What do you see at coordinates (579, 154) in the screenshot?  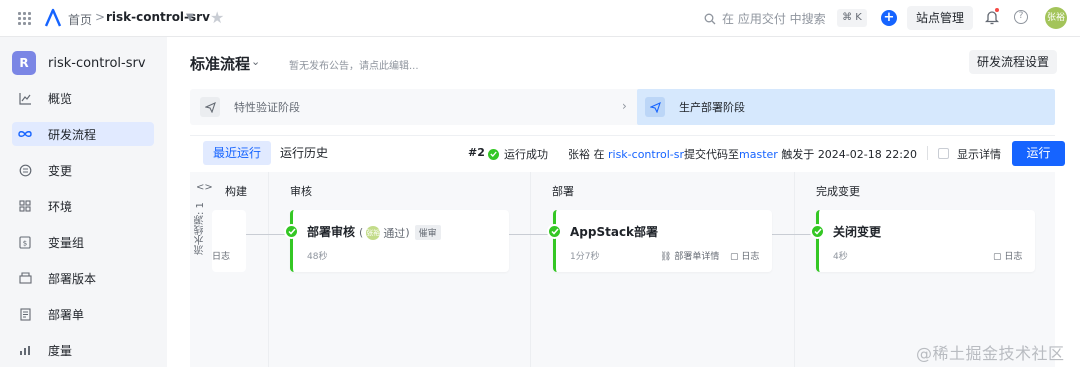 I see `run-user: 张裕` at bounding box center [579, 154].